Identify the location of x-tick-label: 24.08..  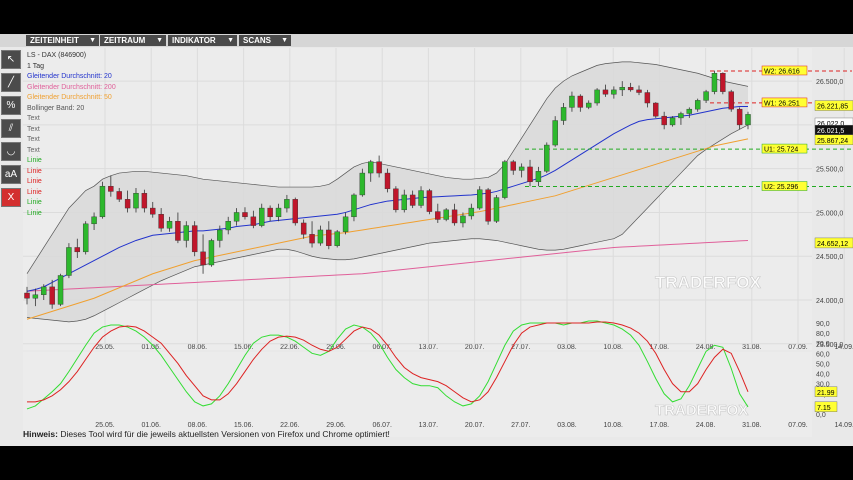
(706, 347).